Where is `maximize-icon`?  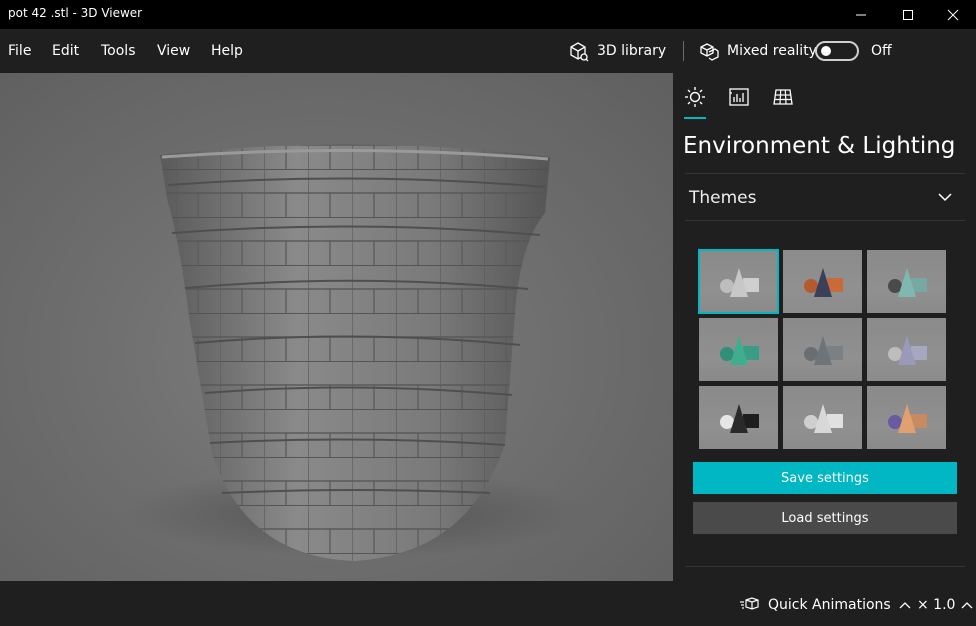 maximize-icon is located at coordinates (908, 14).